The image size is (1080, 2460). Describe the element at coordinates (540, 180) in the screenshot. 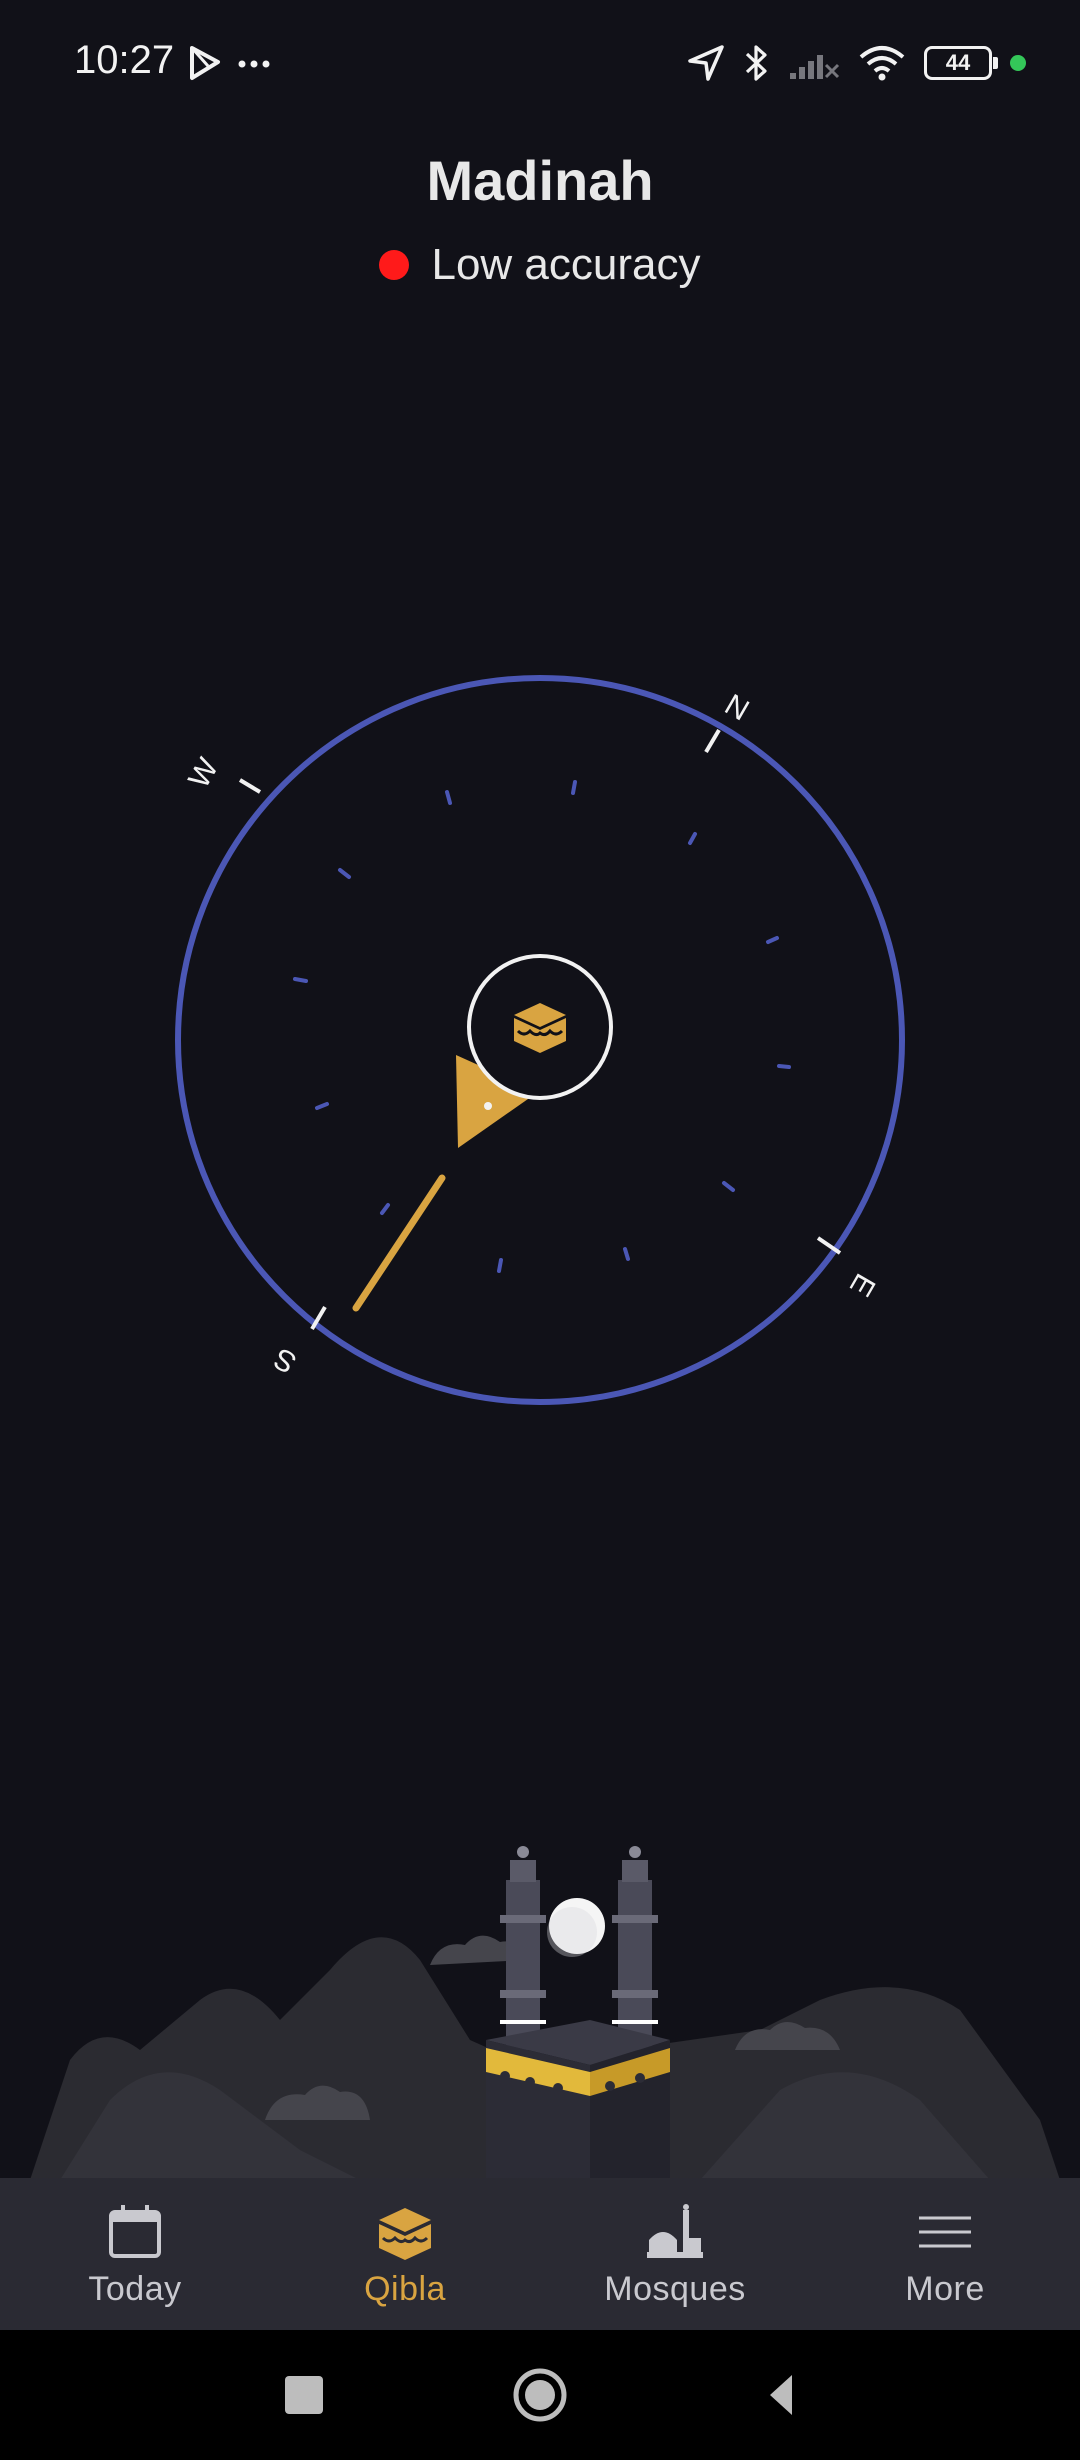

I see `location-title: Madinah` at that location.